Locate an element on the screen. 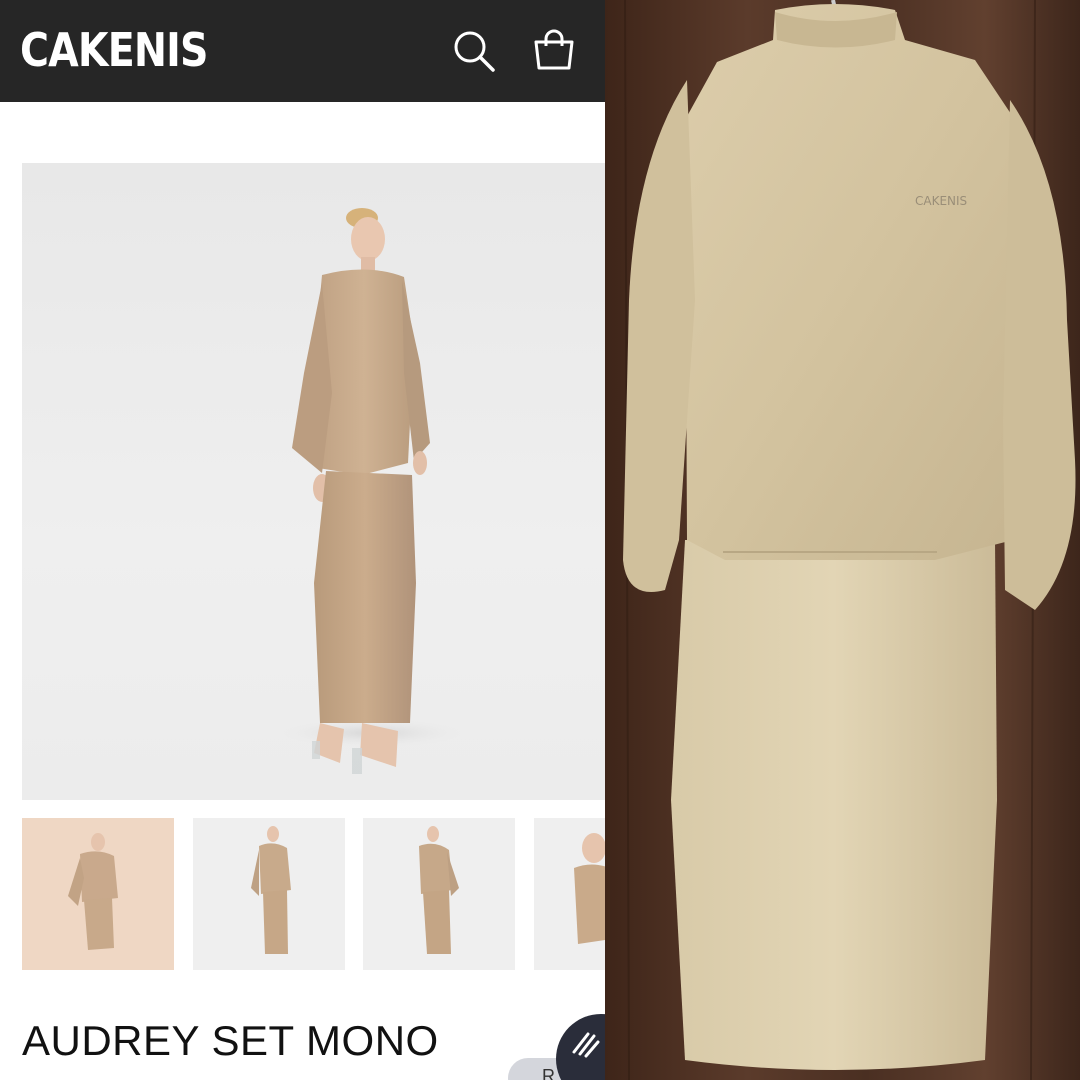  search-icon is located at coordinates (474, 51).